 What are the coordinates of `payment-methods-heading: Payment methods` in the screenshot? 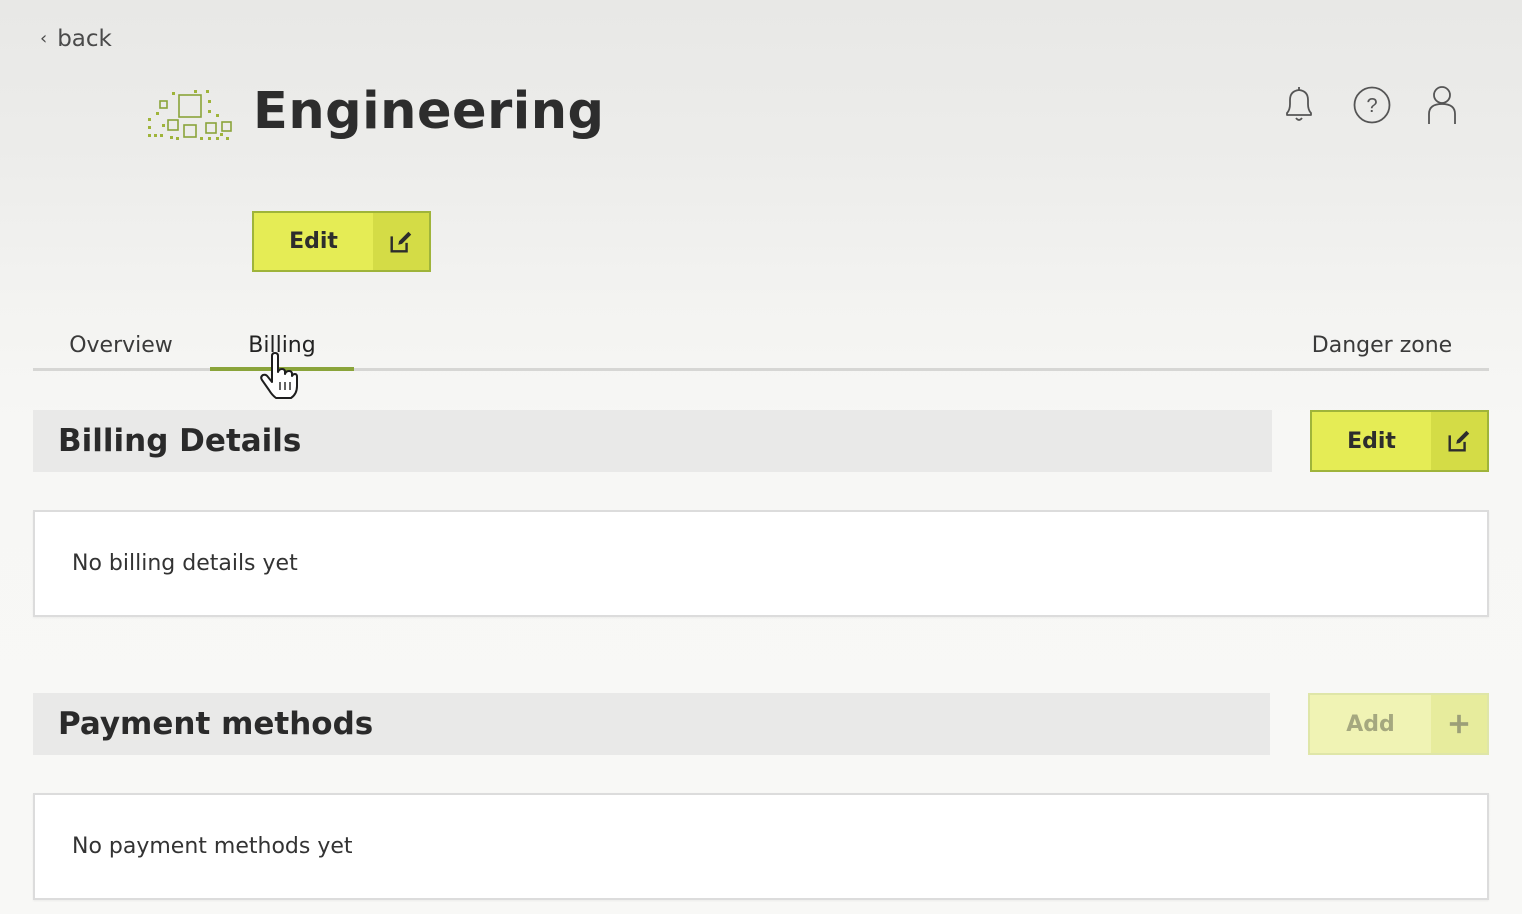 It's located at (651, 724).